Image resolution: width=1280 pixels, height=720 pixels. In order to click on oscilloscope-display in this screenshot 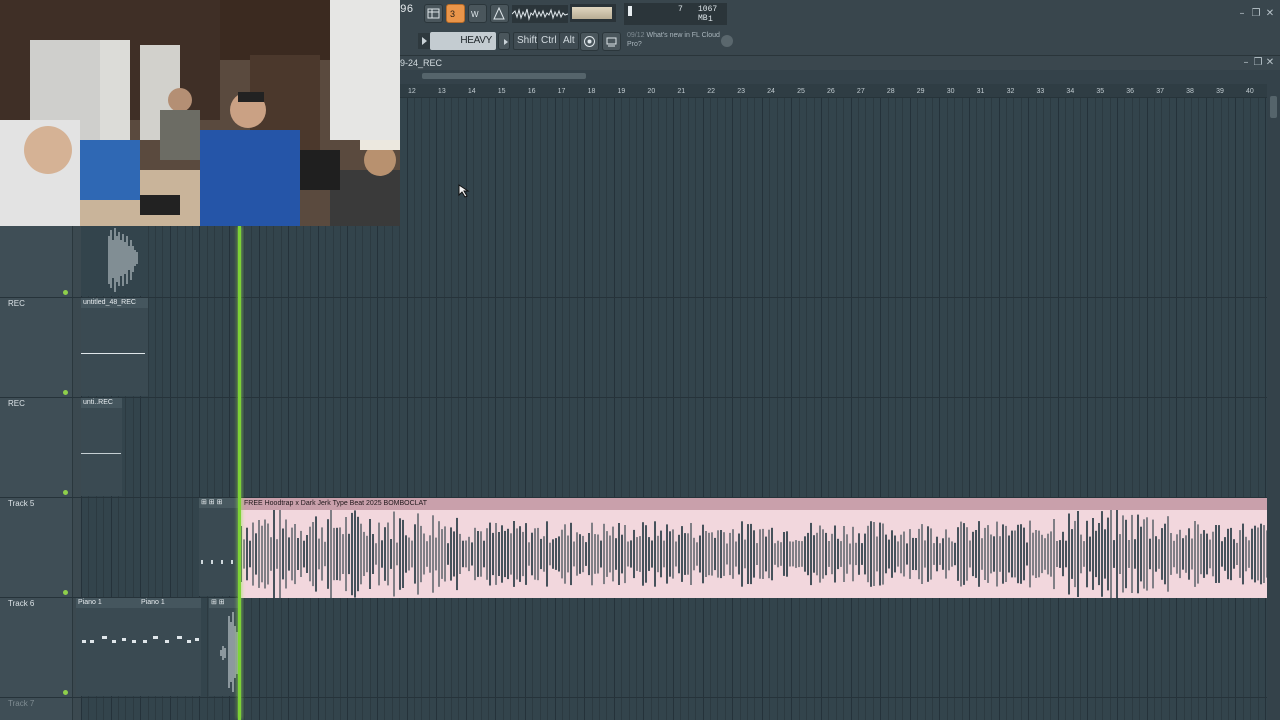, I will do `click(540, 14)`.